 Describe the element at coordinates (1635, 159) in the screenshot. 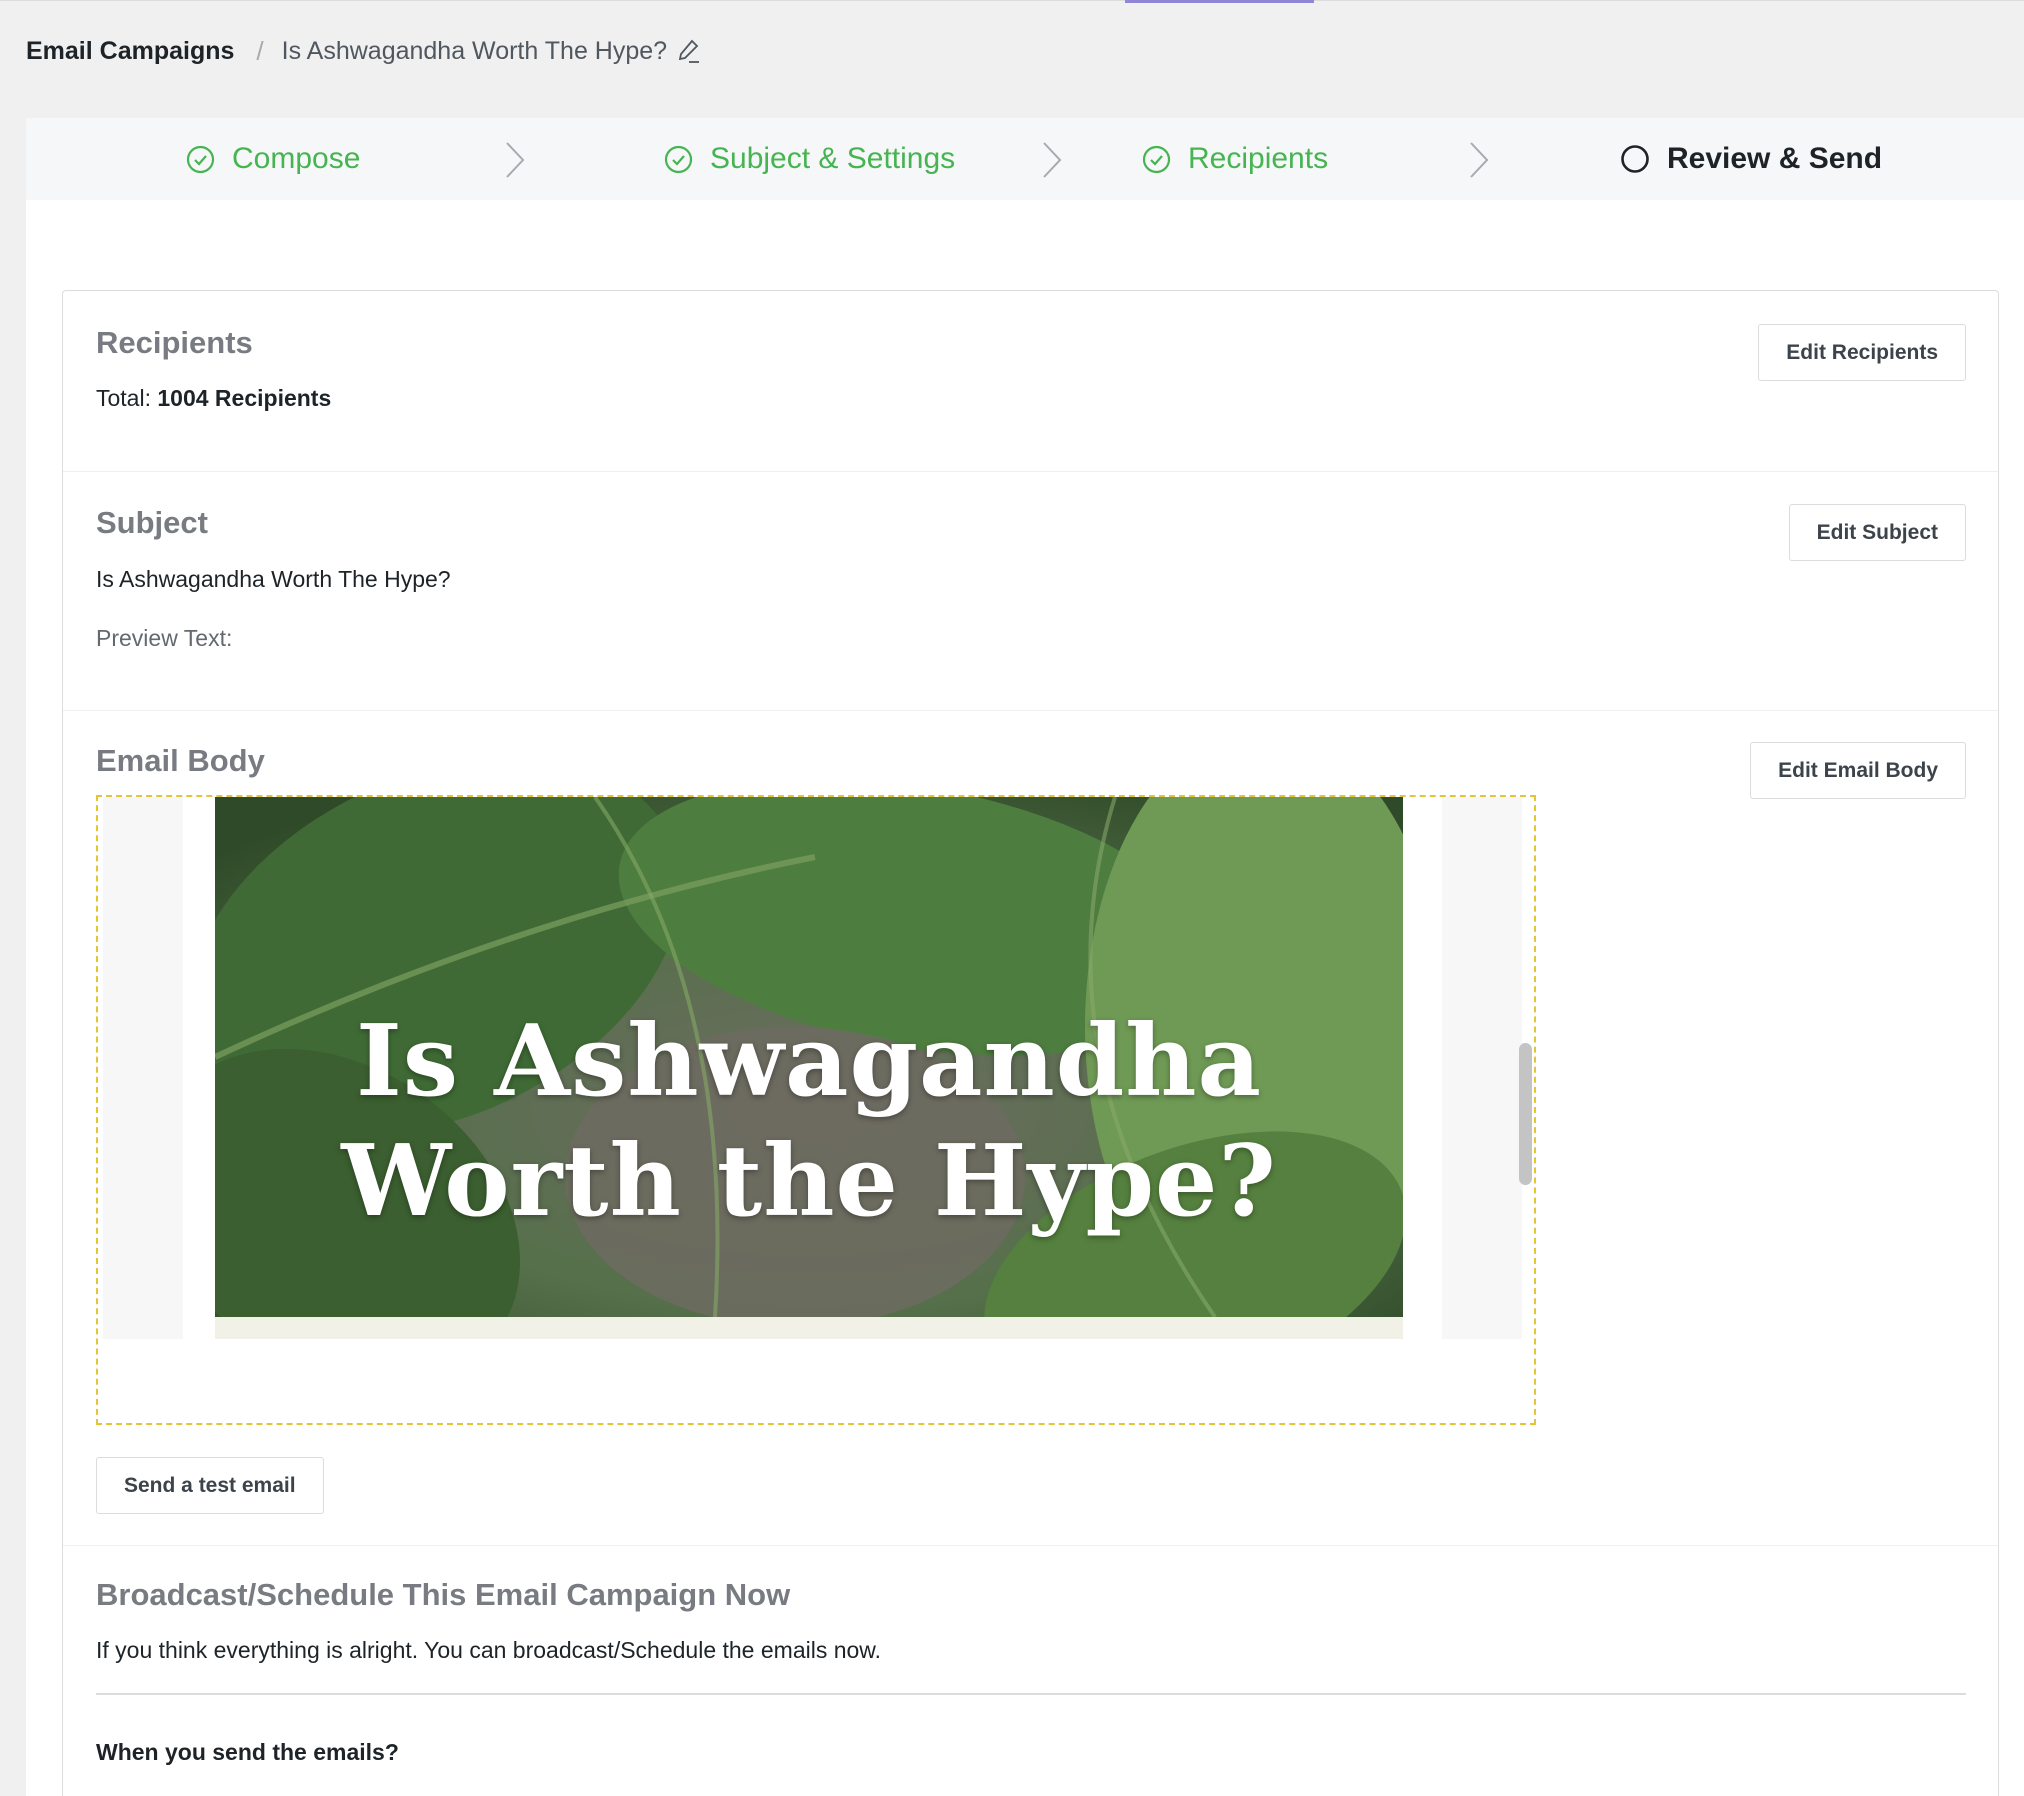

I see `circle-icon` at that location.